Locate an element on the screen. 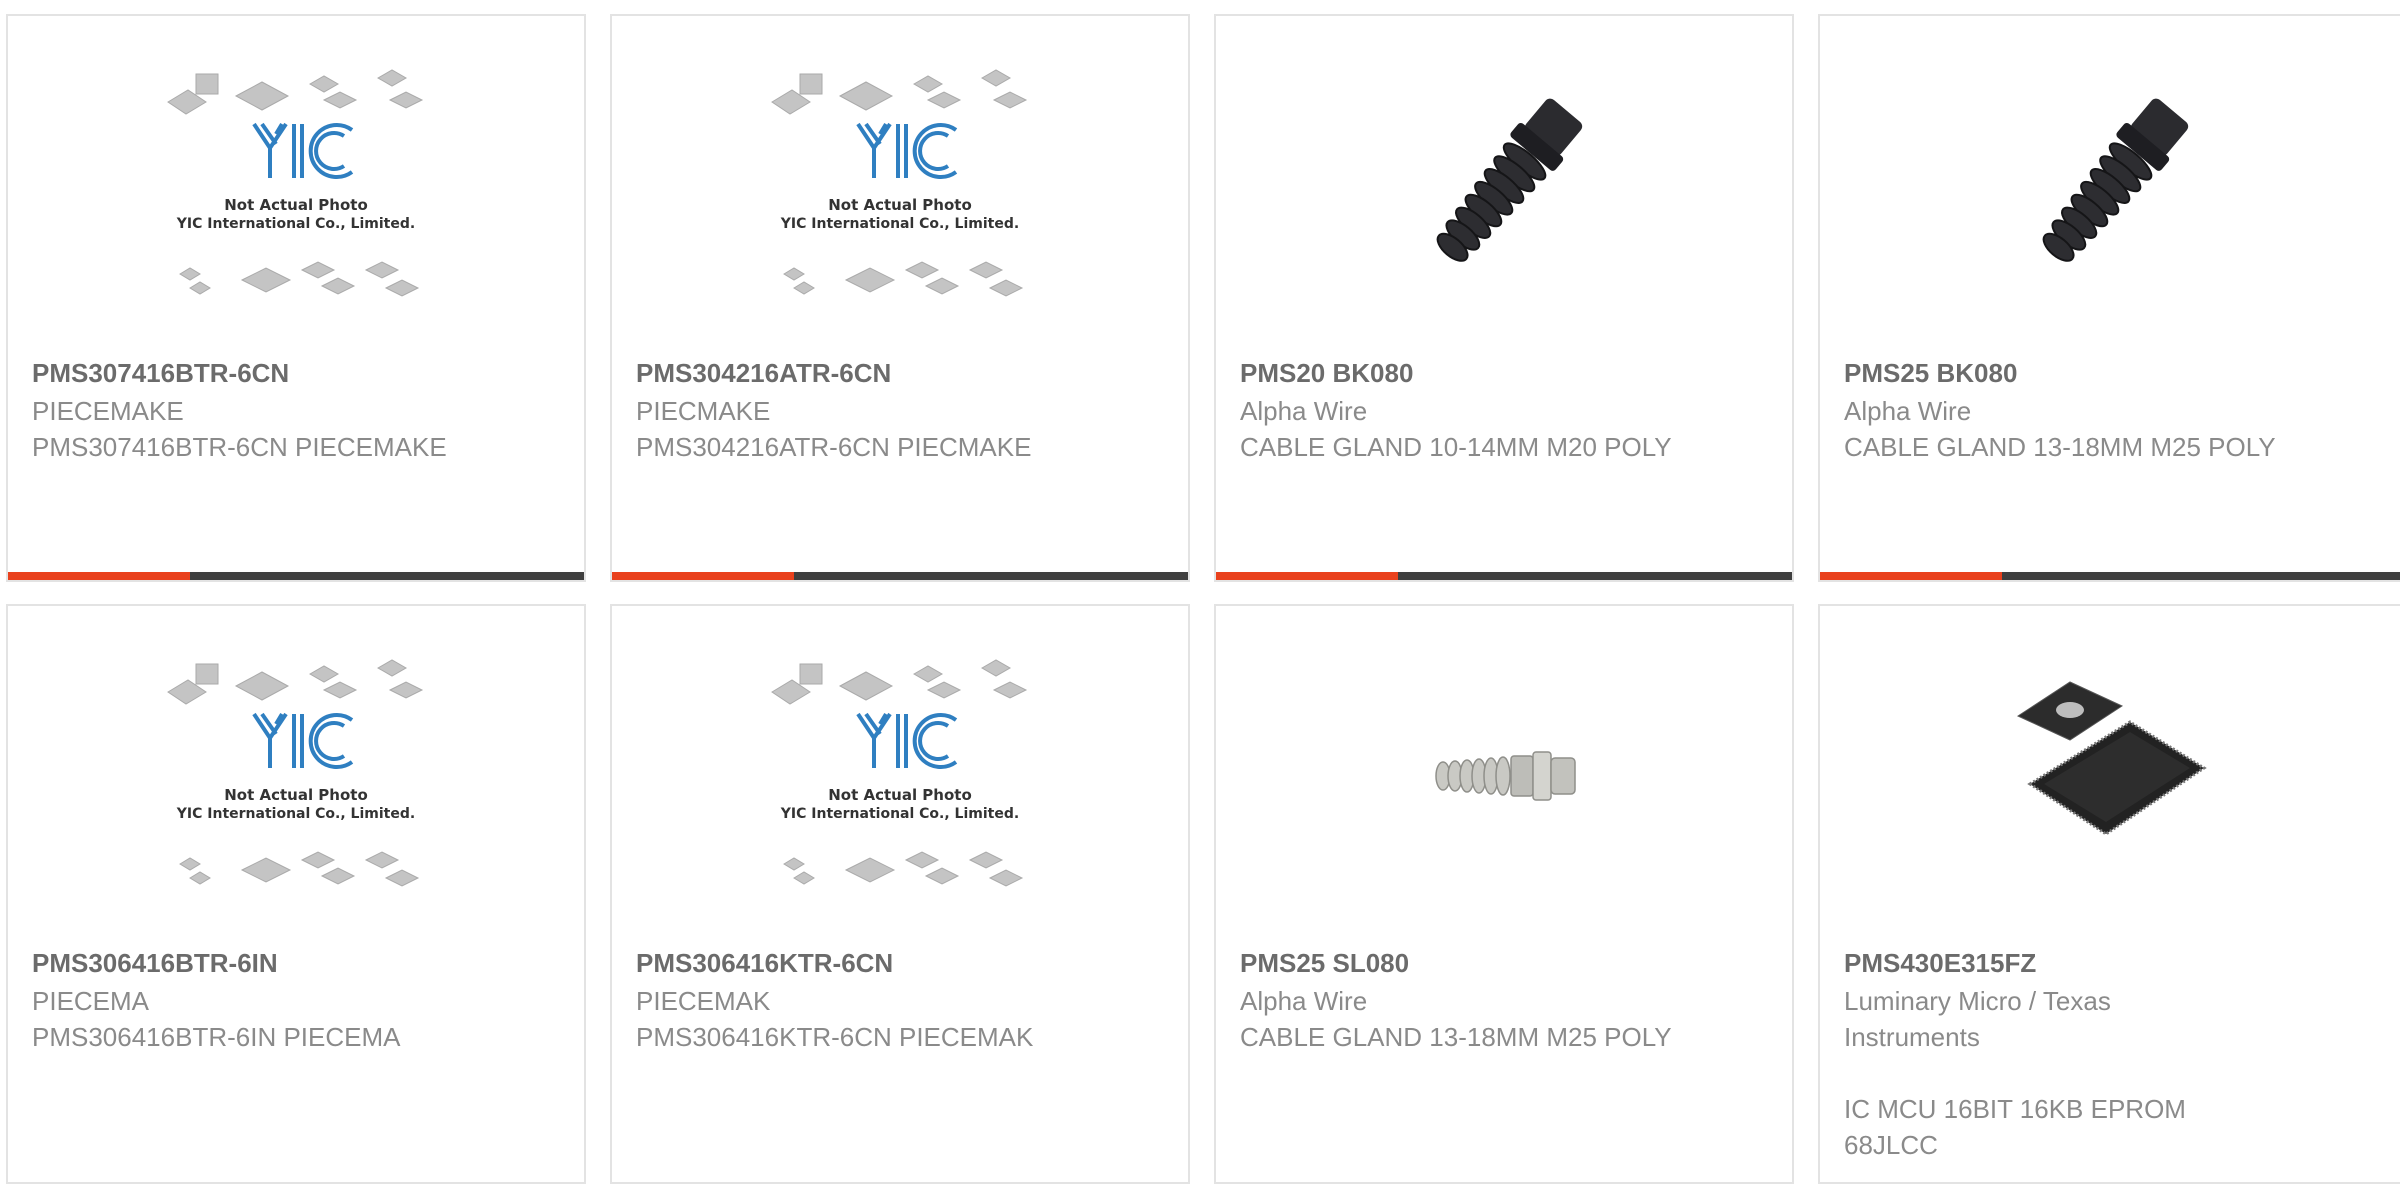 The width and height of the screenshot is (2400, 1184). part-number: PMS304216ATR-6CN is located at coordinates (902, 373).